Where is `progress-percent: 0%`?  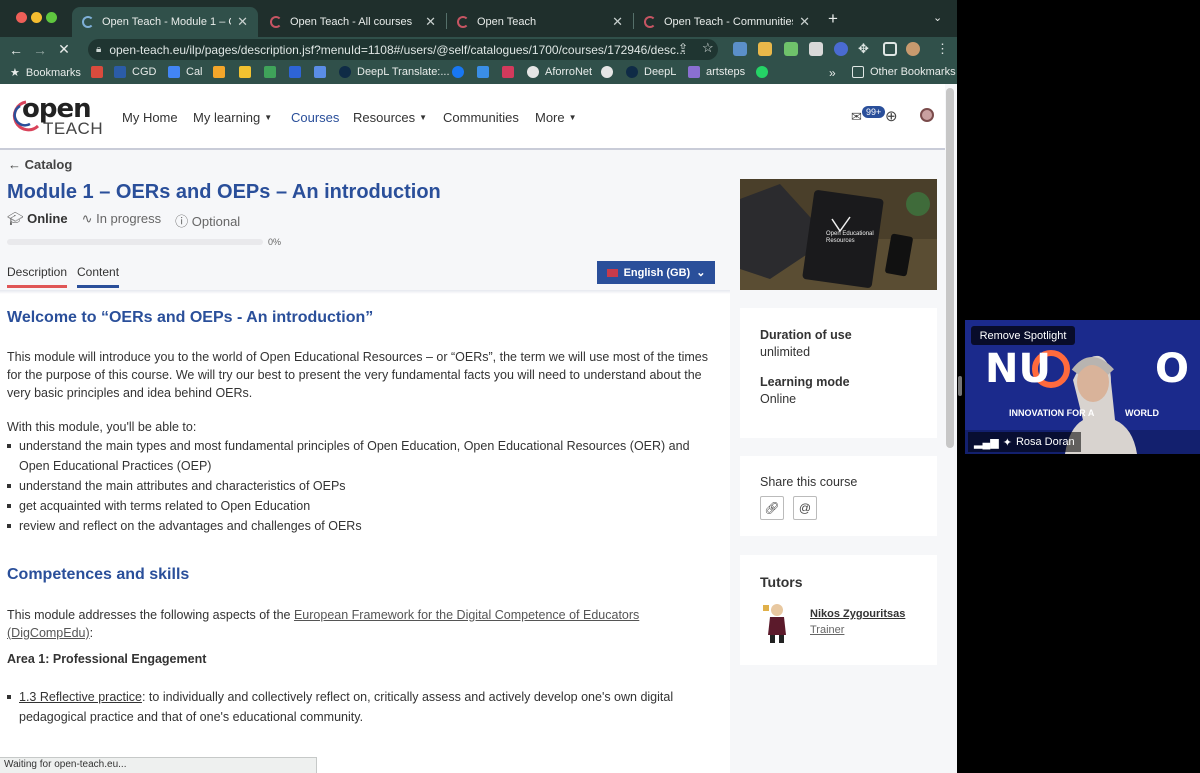 progress-percent: 0% is located at coordinates (275, 242).